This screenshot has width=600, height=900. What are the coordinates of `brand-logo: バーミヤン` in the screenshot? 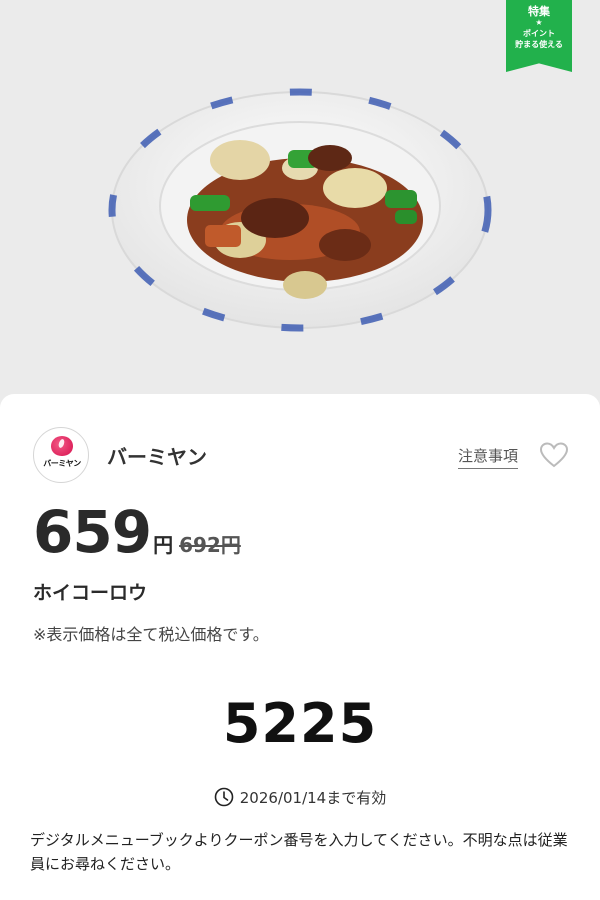 It's located at (61, 455).